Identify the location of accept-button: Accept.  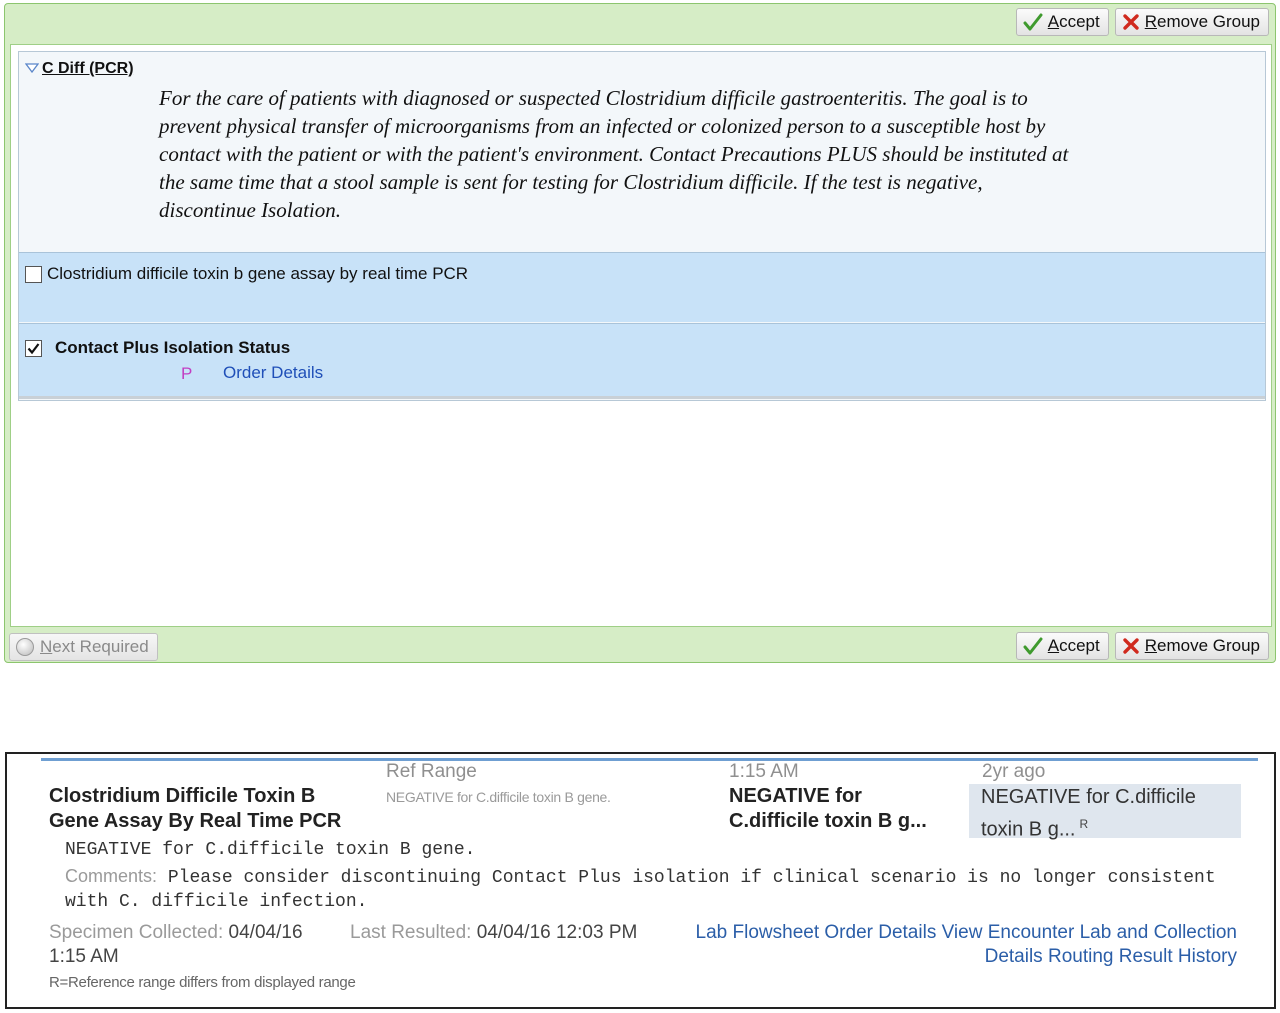
(1062, 22).